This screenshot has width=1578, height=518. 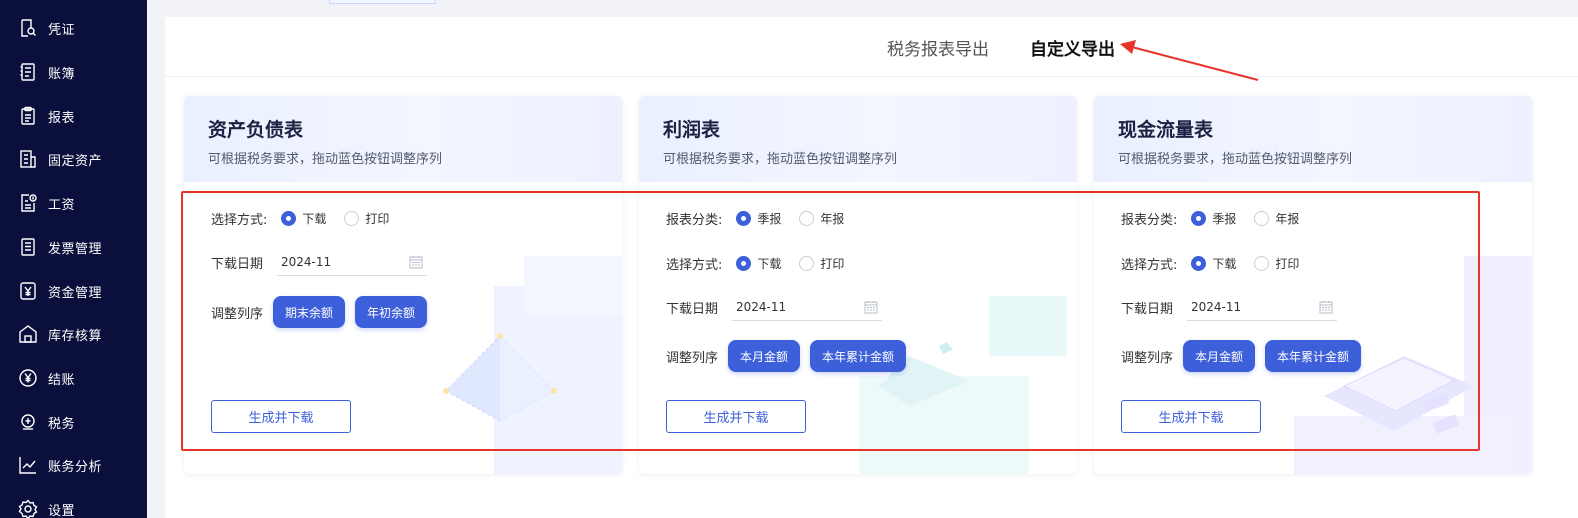 I want to click on voucher-search-icon, so click(x=28, y=28).